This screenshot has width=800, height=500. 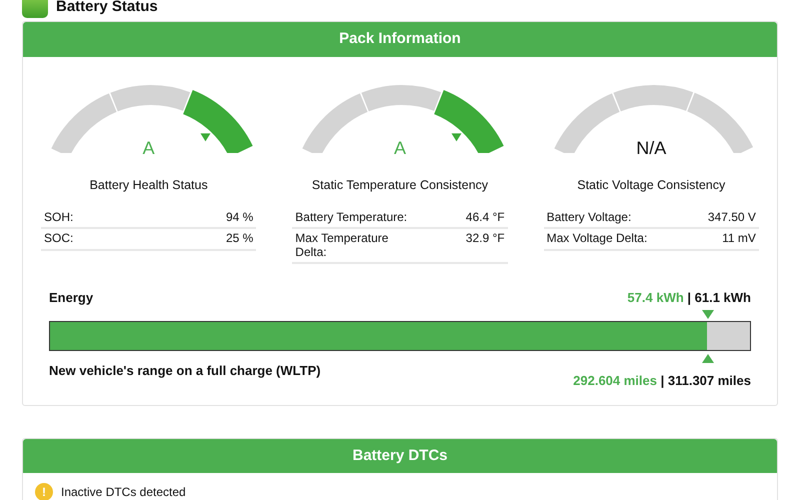 I want to click on stat-label: SOH:, so click(x=59, y=217).